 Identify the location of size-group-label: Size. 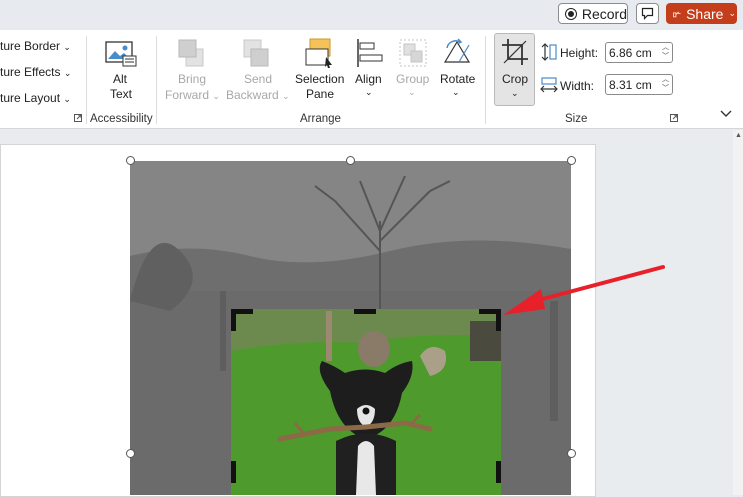
(576, 119).